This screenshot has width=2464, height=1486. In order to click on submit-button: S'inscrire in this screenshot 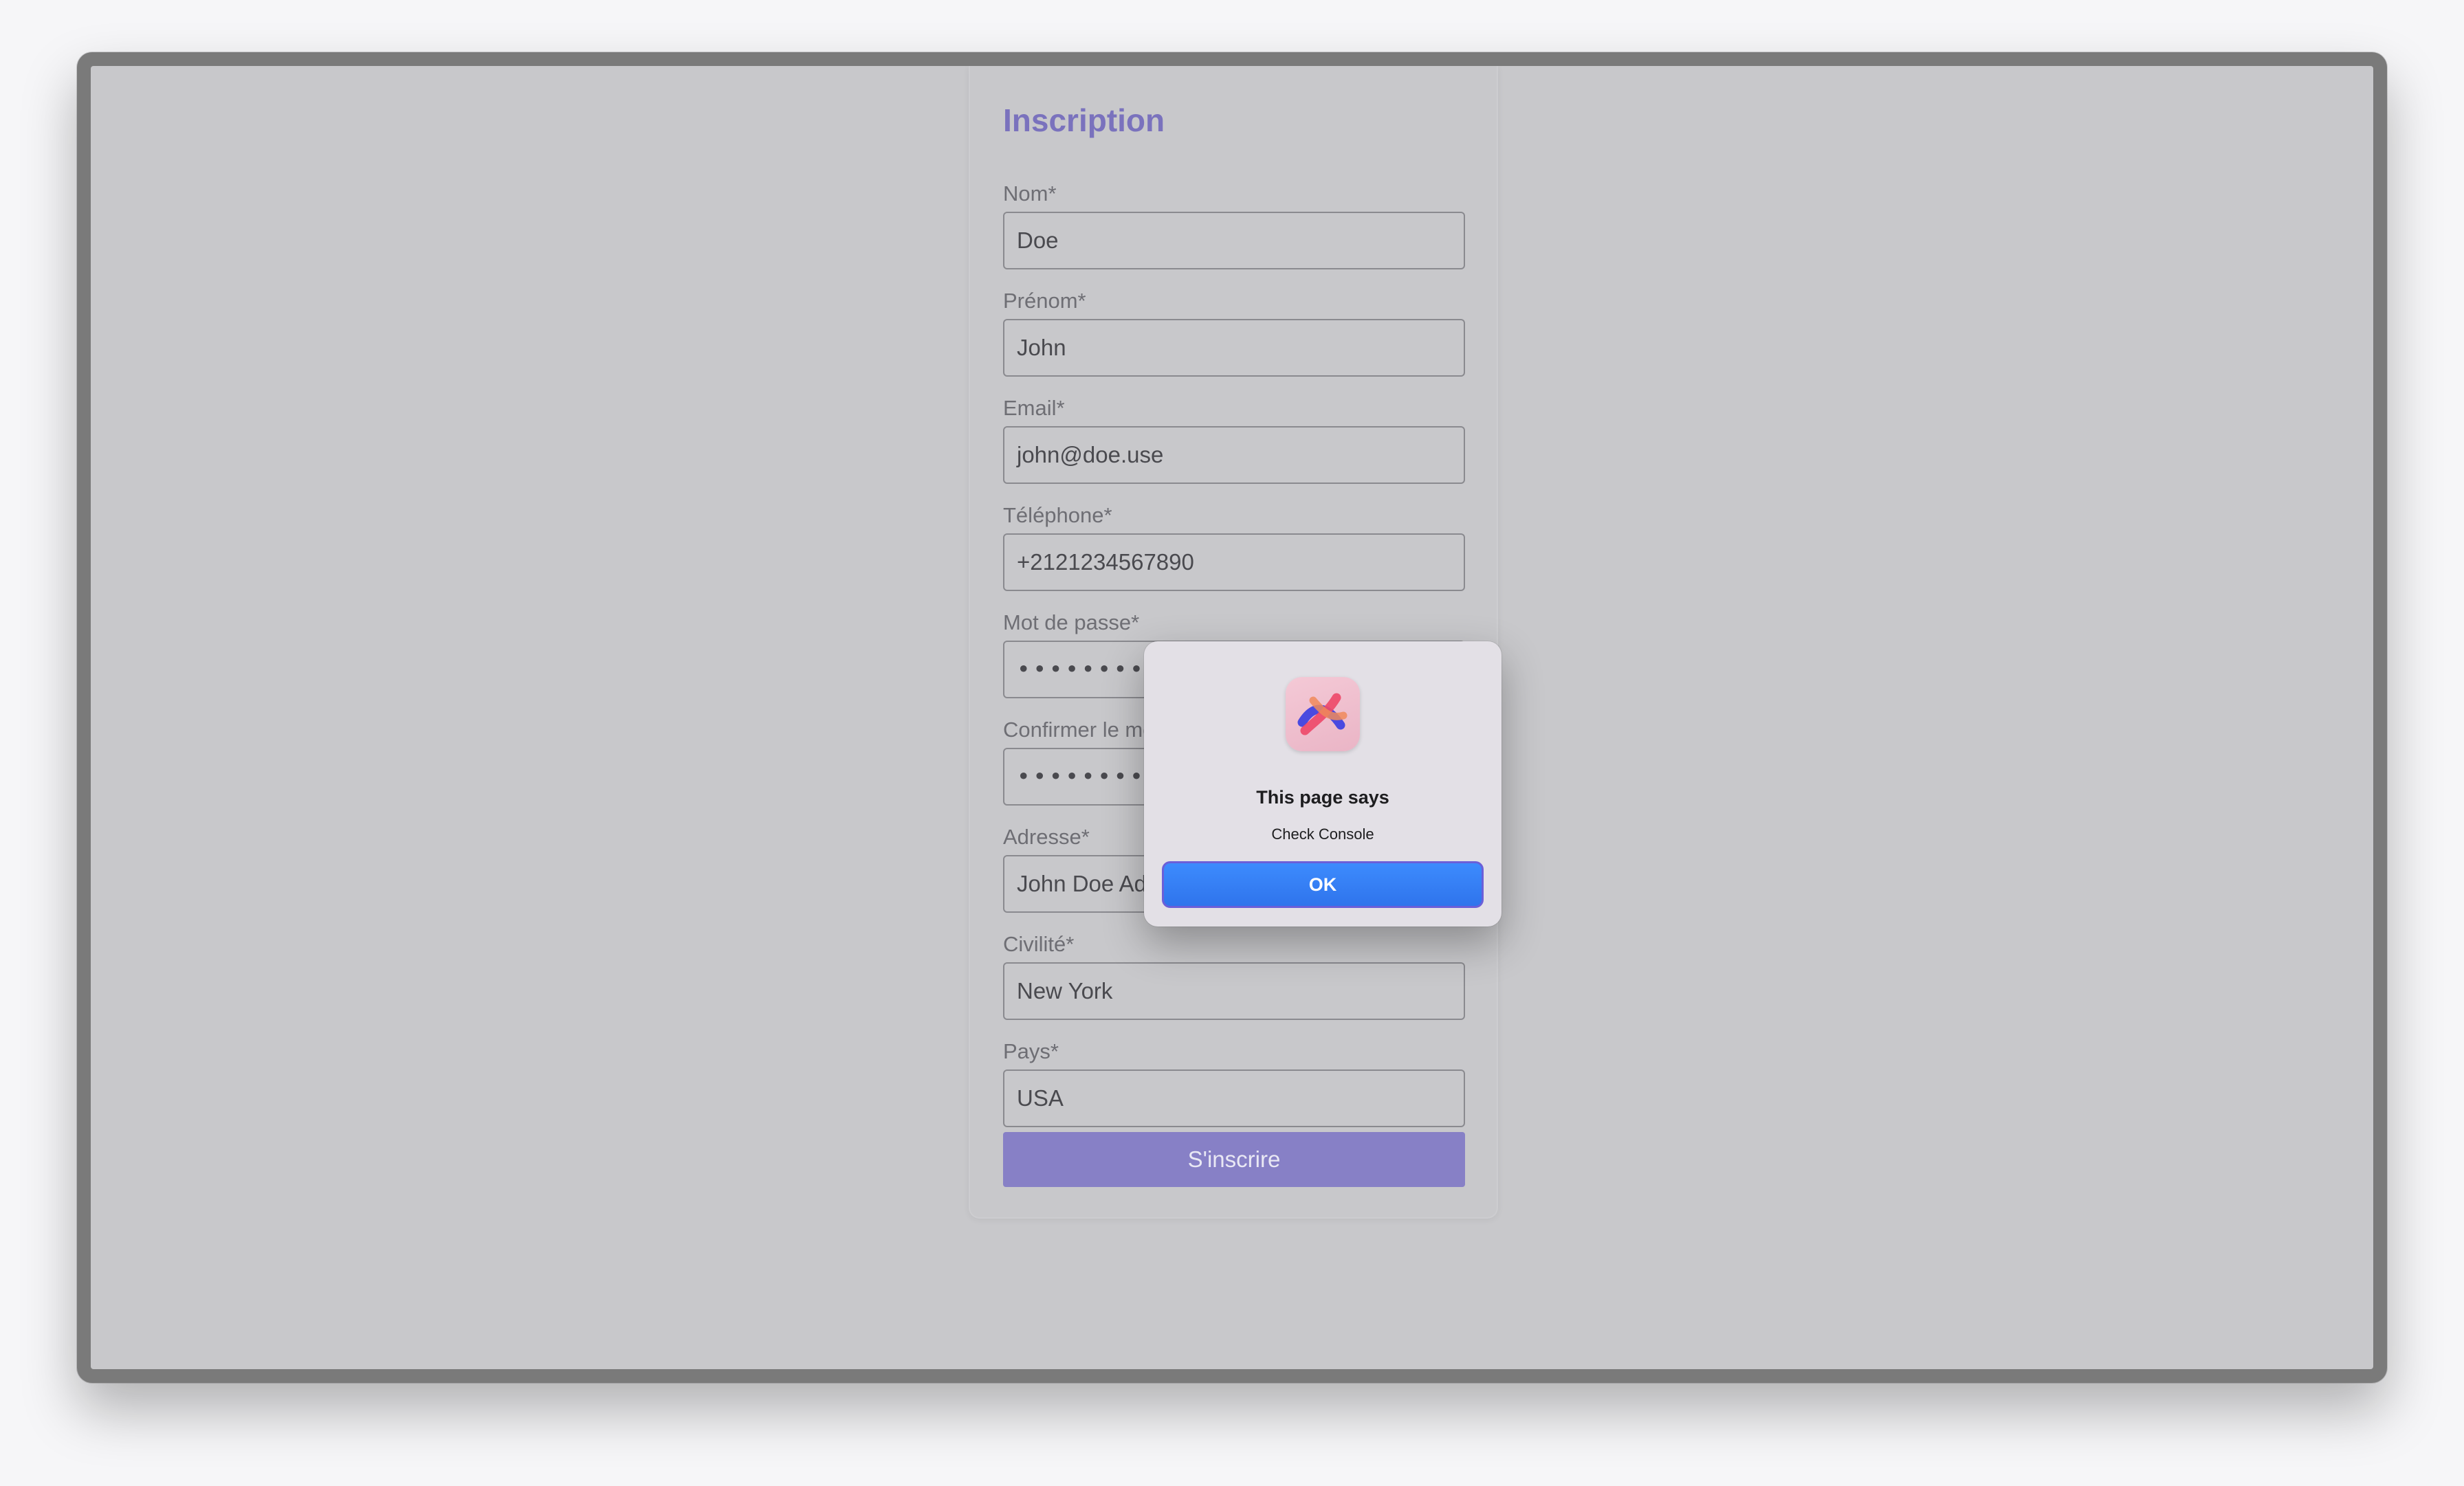, I will do `click(1234, 1160)`.